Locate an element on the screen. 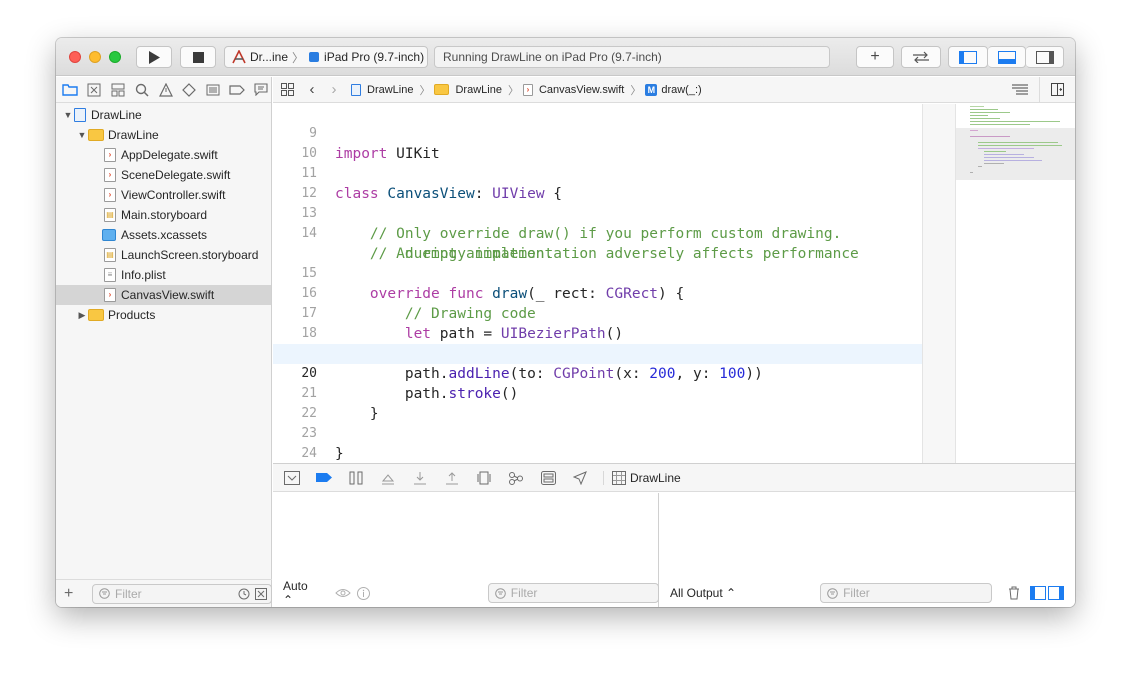 This screenshot has height=681, width=1131. code-line: 21 } is located at coordinates (597, 393).